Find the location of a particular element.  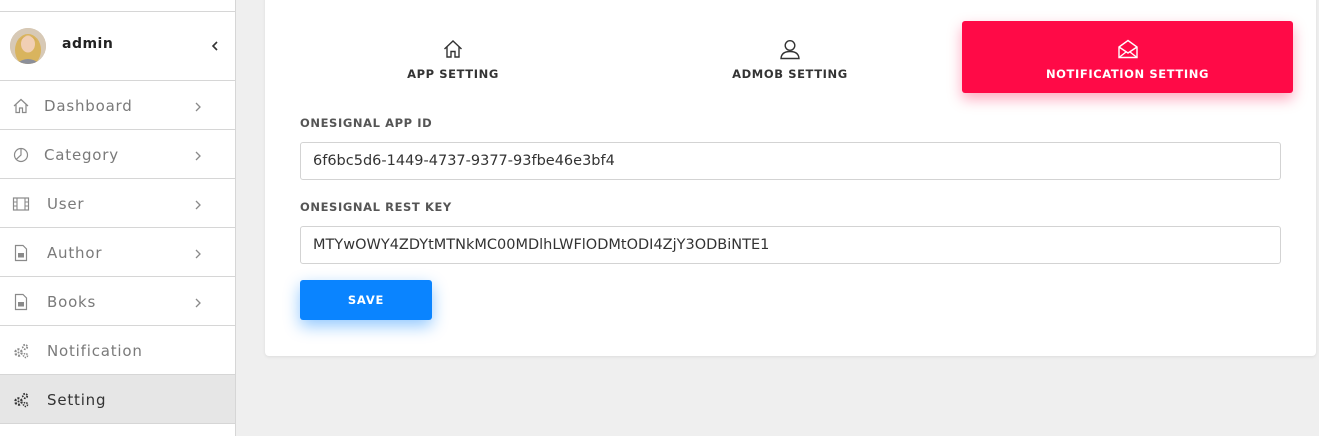

pie-chart-icon is located at coordinates (21, 155).